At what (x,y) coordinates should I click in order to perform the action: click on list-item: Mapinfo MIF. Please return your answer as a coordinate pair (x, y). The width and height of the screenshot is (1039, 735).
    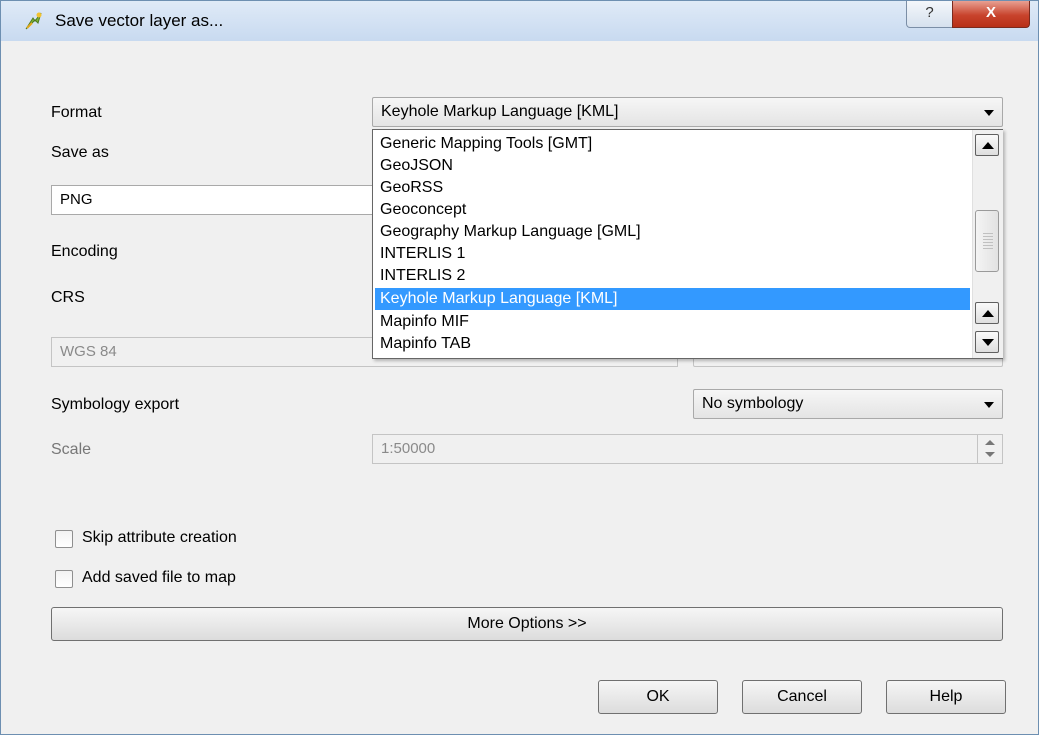
    Looking at the image, I should click on (672, 322).